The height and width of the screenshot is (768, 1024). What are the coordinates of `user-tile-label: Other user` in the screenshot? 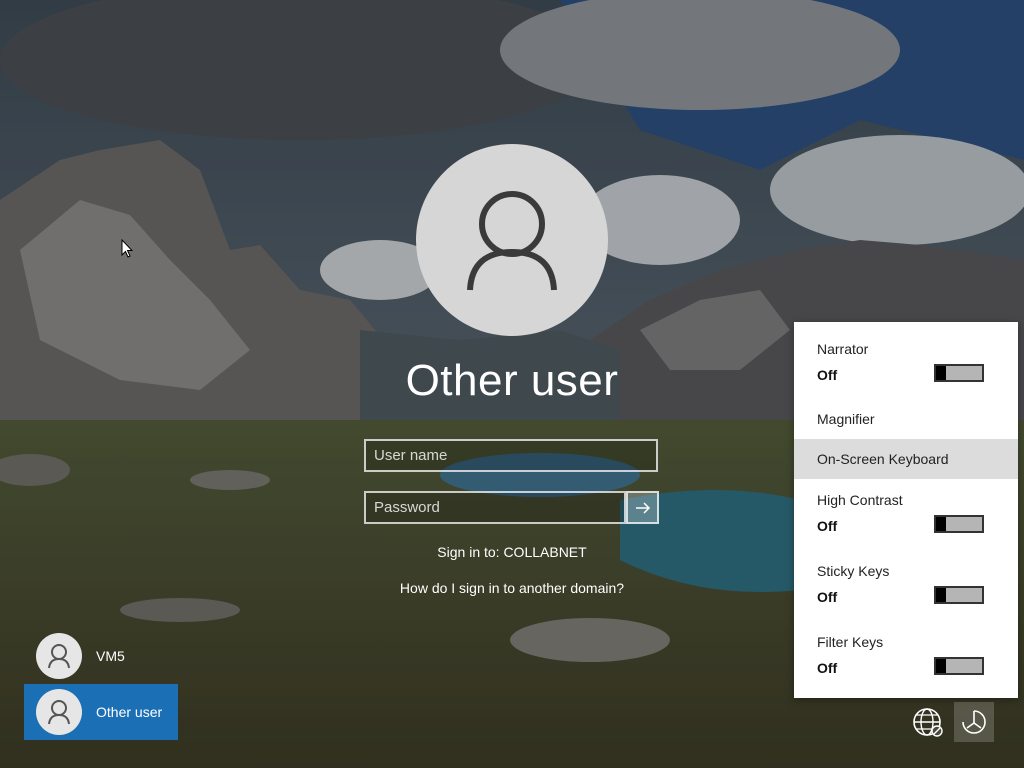 It's located at (129, 712).